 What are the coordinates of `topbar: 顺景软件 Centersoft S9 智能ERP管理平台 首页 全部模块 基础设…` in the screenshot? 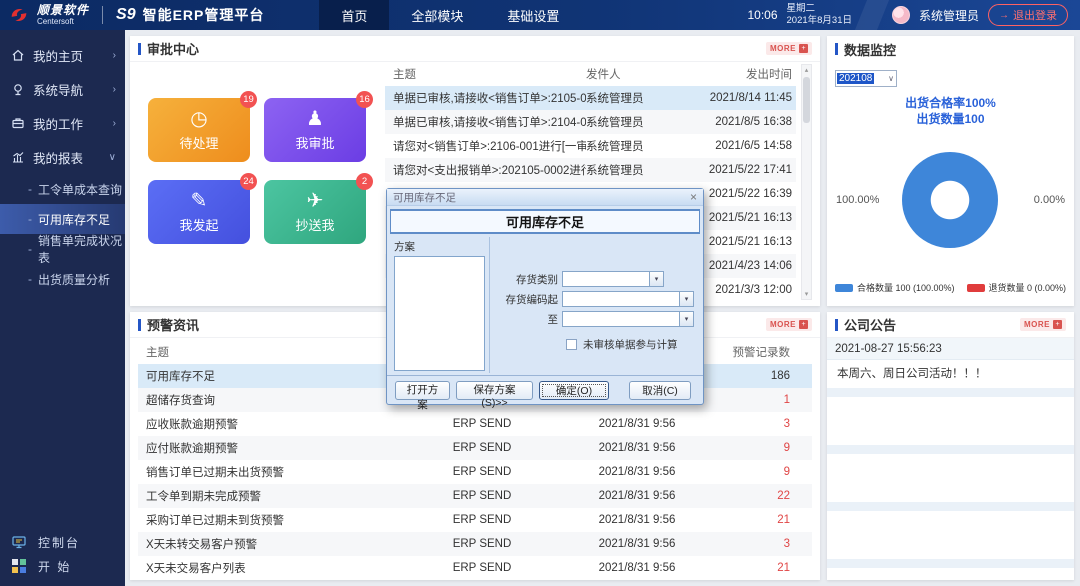 It's located at (540, 15).